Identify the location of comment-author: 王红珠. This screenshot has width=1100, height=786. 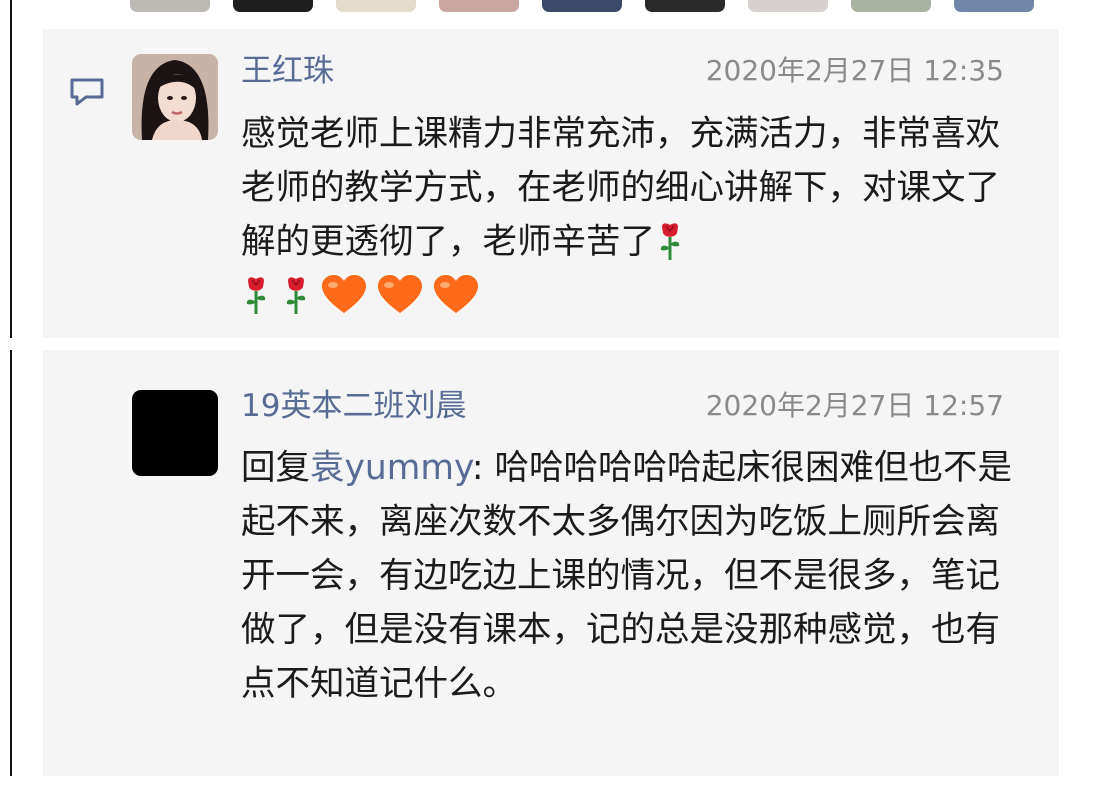
(287, 71).